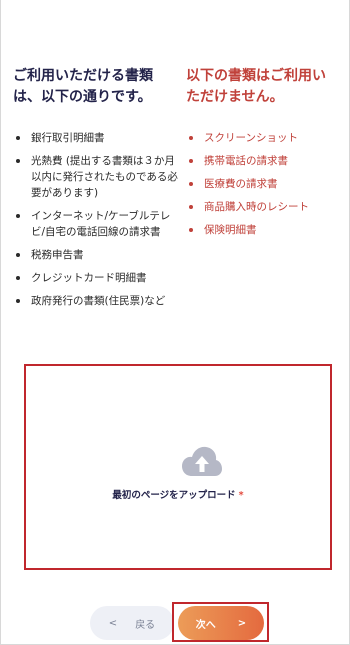  I want to click on back-button: < 戻る, so click(132, 623).